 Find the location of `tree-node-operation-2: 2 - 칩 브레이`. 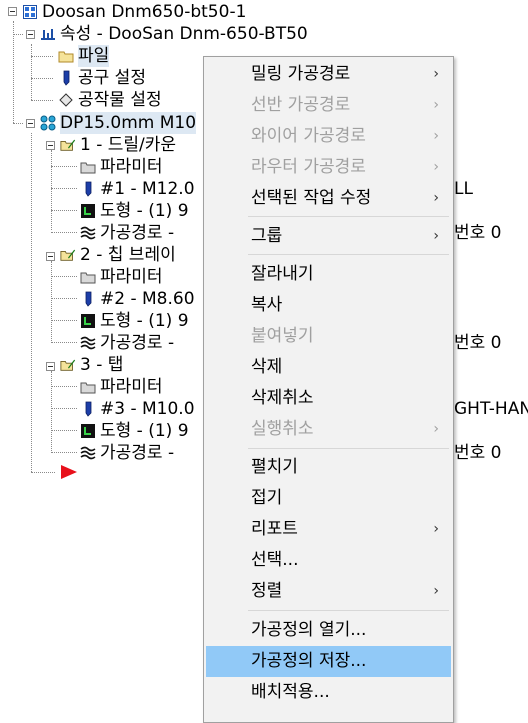

tree-node-operation-2: 2 - 칩 브레이 is located at coordinates (118, 255).